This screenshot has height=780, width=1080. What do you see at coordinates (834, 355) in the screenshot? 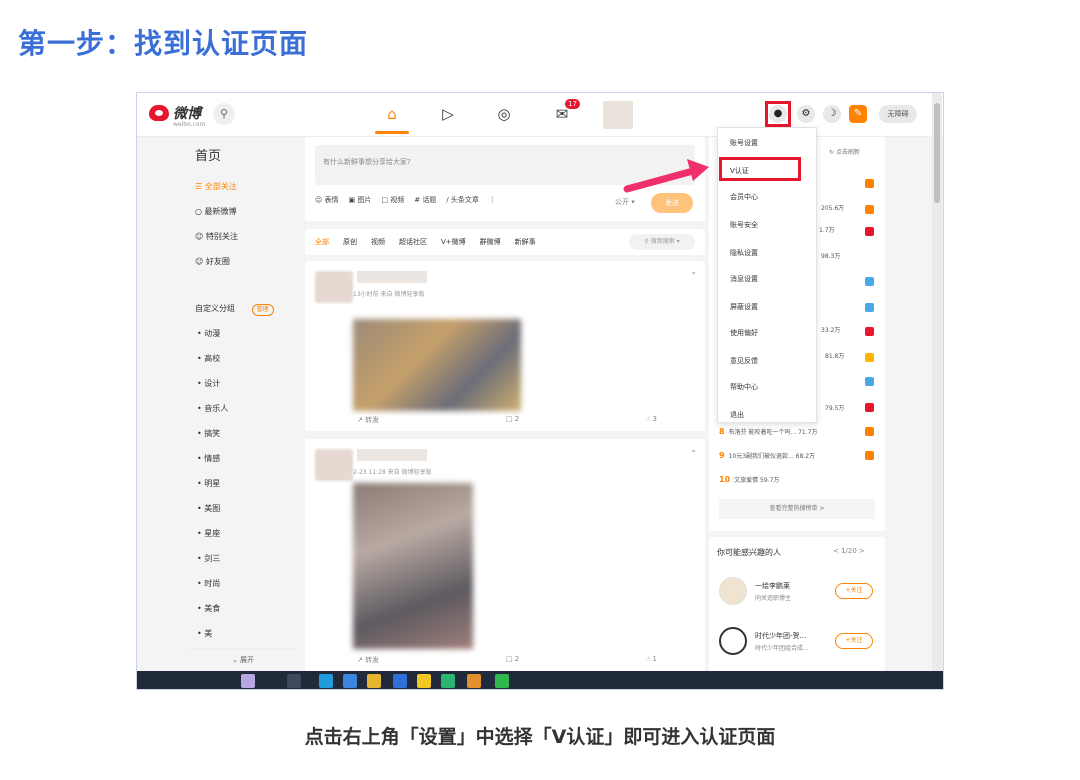
I see `hot-row: 81.8万` at bounding box center [834, 355].